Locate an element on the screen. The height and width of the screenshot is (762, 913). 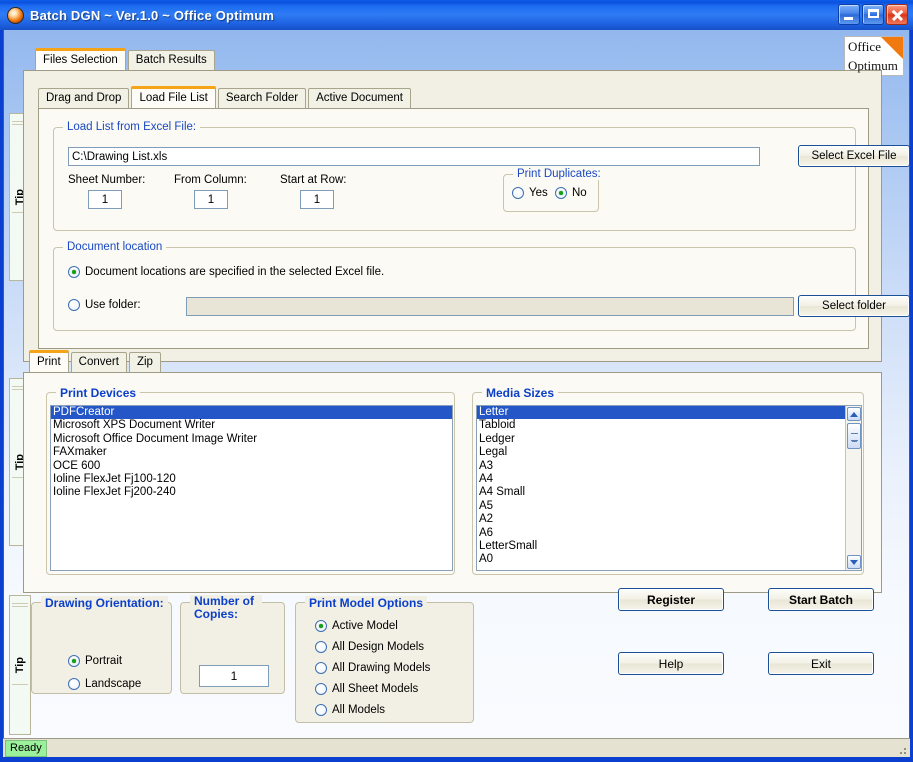
radio-orientation-portrait: Portrait is located at coordinates (95, 661).